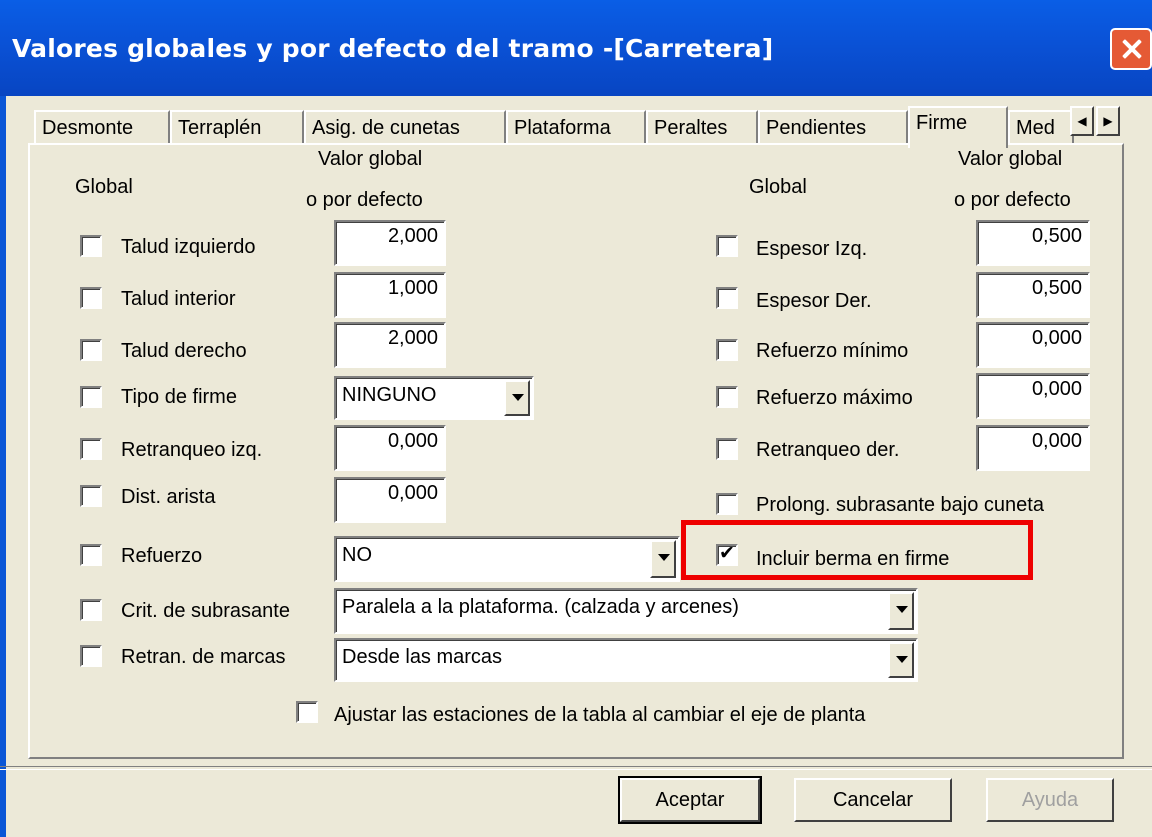 This screenshot has width=1152, height=837. What do you see at coordinates (1010, 159) in the screenshot?
I see `right-value-header-1: Valor global` at bounding box center [1010, 159].